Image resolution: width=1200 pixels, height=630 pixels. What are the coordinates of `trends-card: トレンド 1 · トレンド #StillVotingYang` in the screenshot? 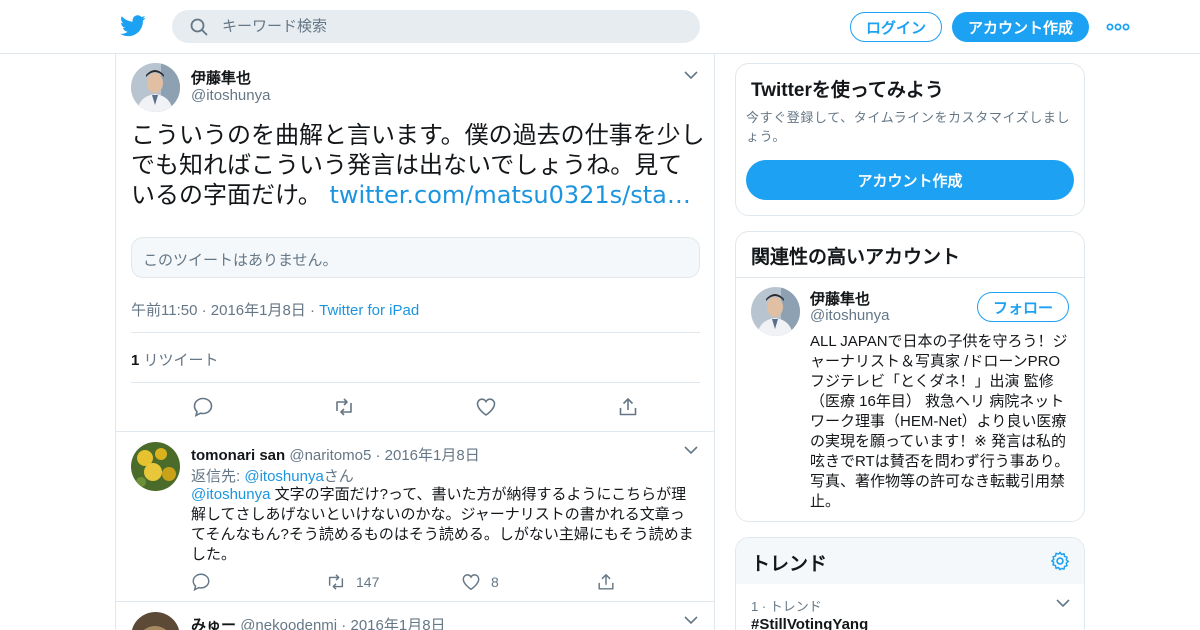 It's located at (910, 583).